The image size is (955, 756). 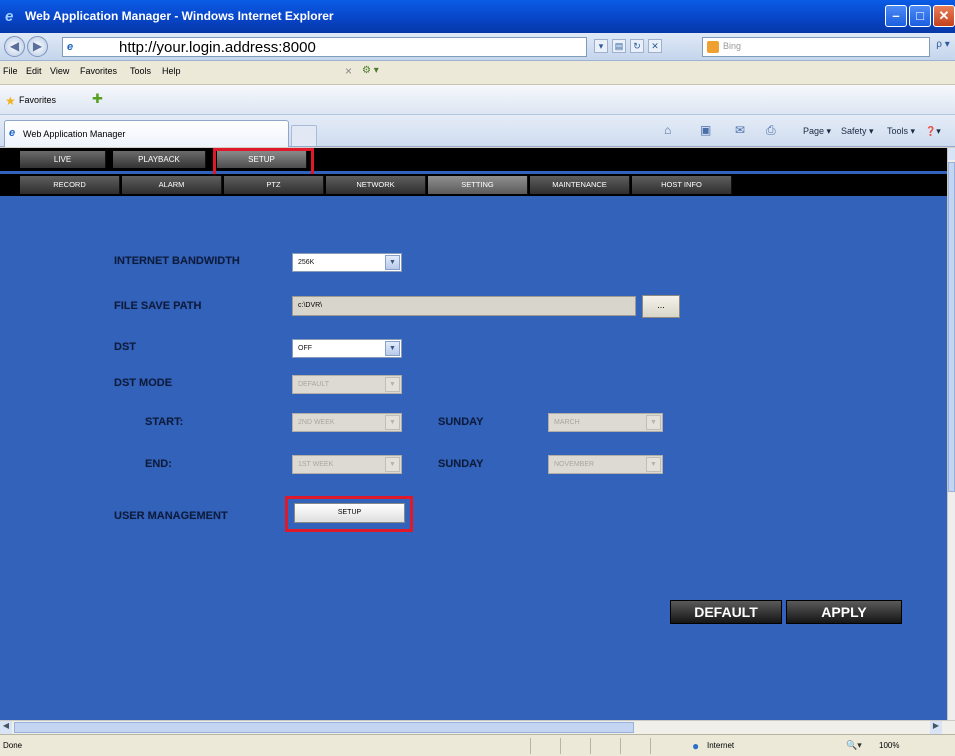 What do you see at coordinates (920, 16) in the screenshot?
I see `maximize-button: □` at bounding box center [920, 16].